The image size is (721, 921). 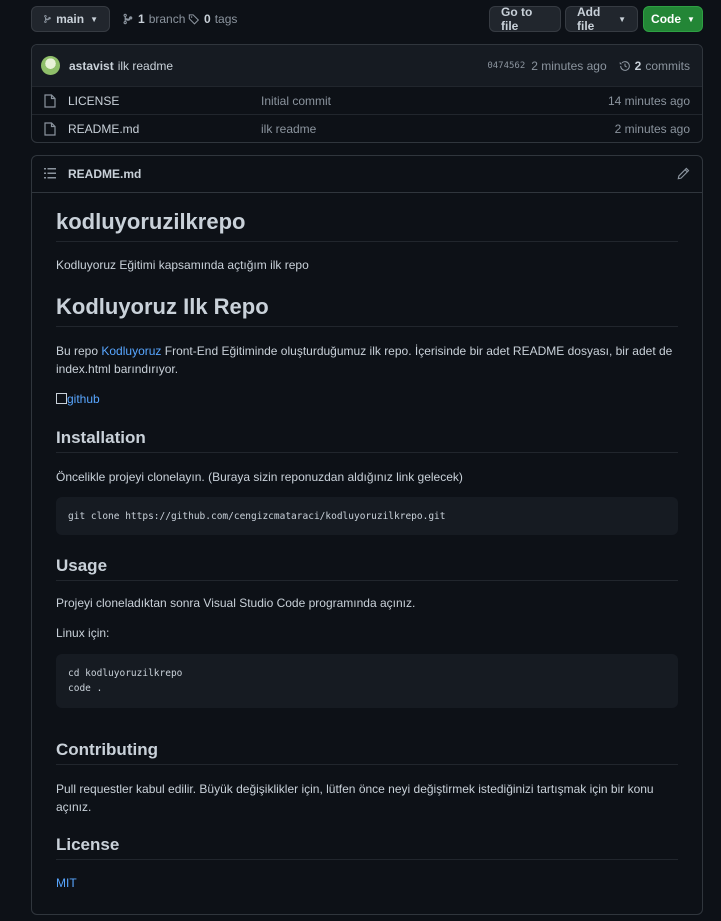 What do you see at coordinates (91, 66) in the screenshot?
I see `commit-author: astavist` at bounding box center [91, 66].